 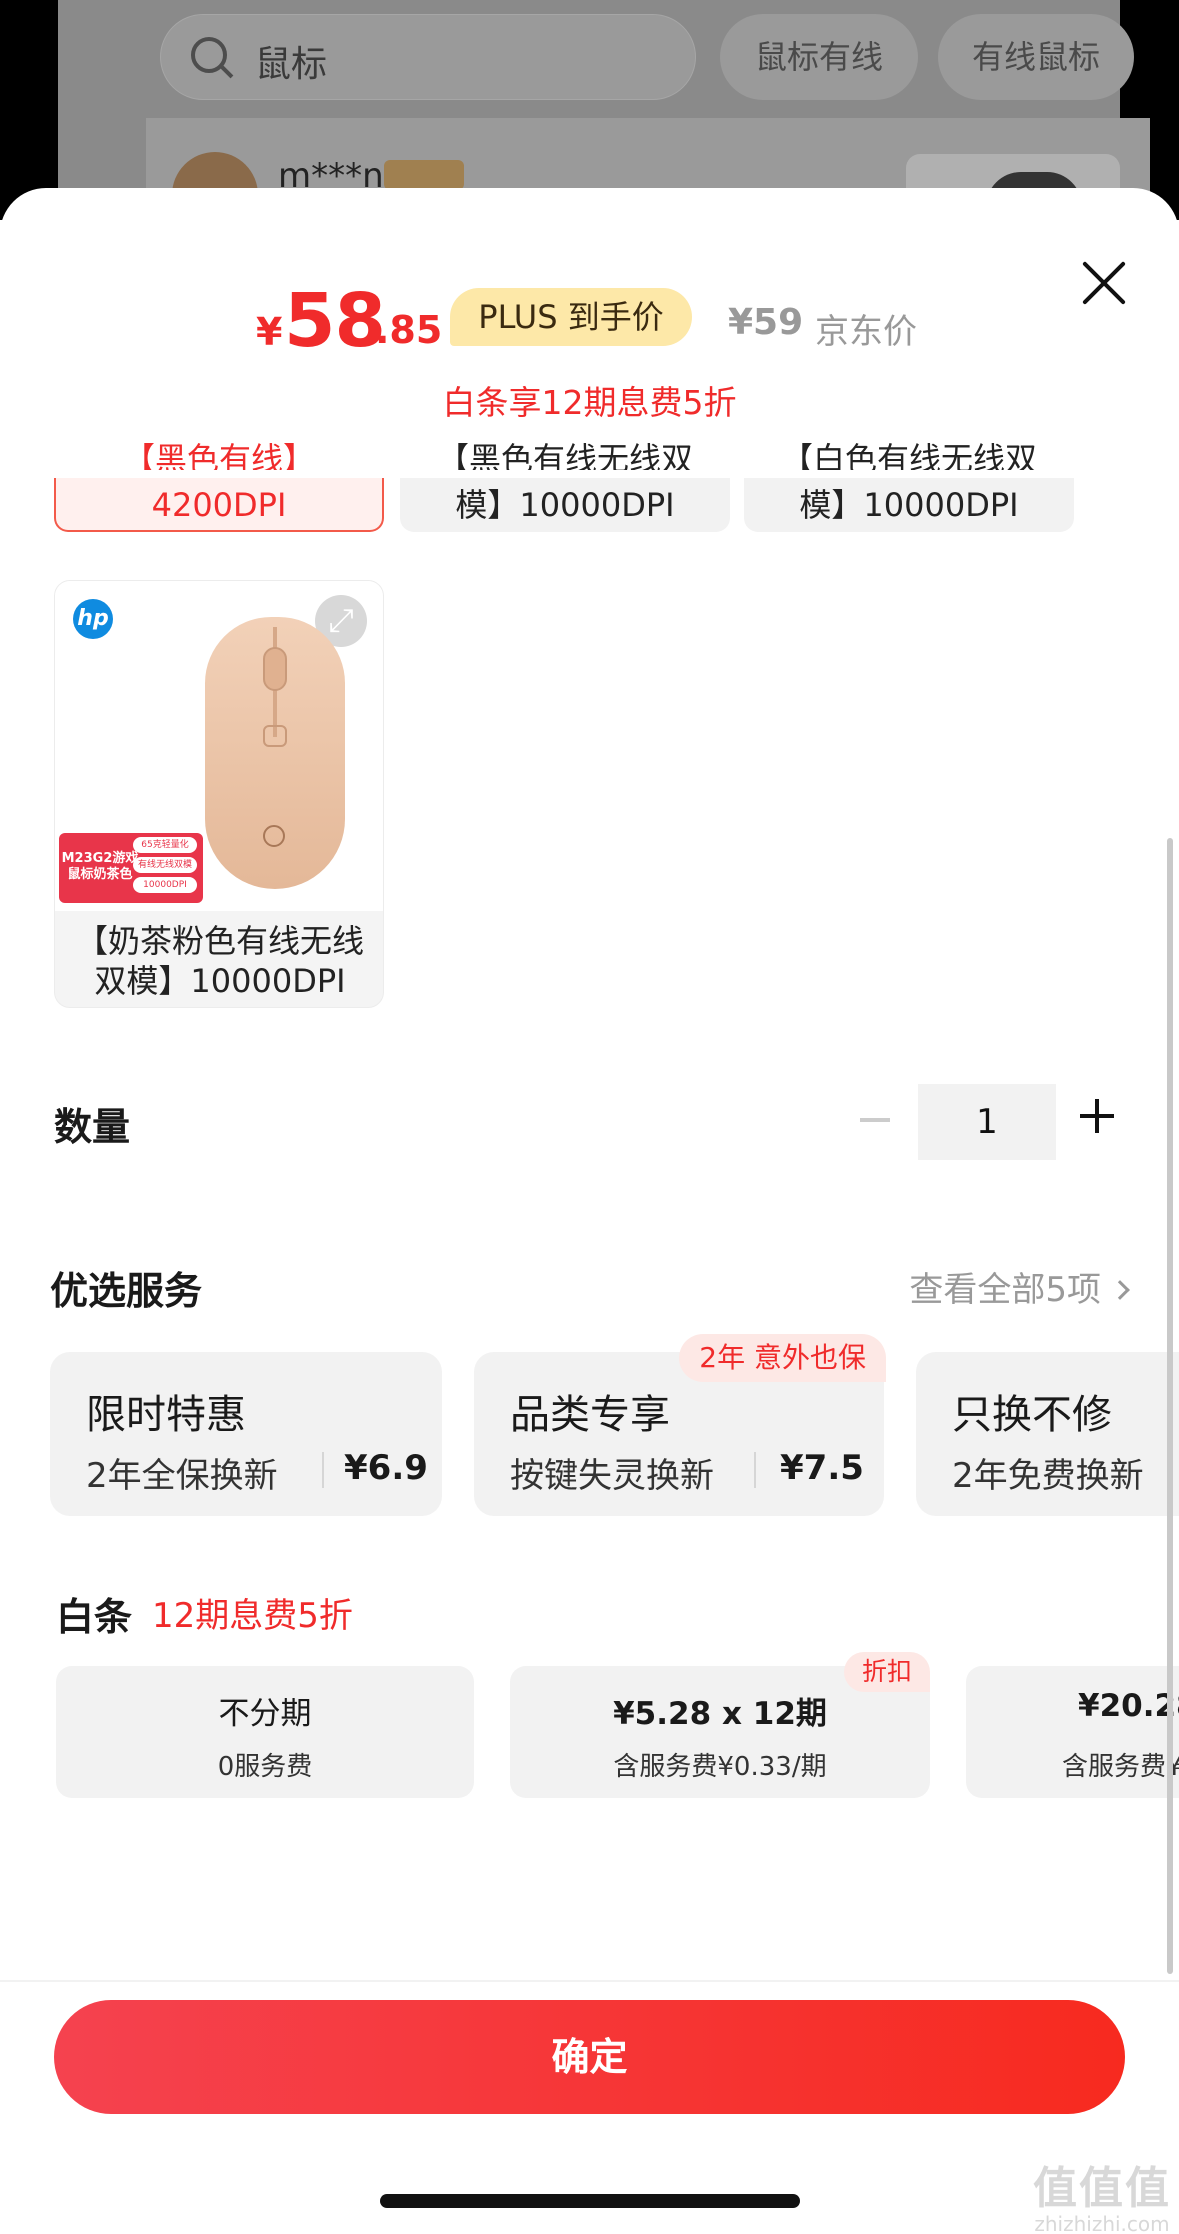 What do you see at coordinates (1102, 2223) in the screenshot?
I see `watermark-url: zhizhizhi.com` at bounding box center [1102, 2223].